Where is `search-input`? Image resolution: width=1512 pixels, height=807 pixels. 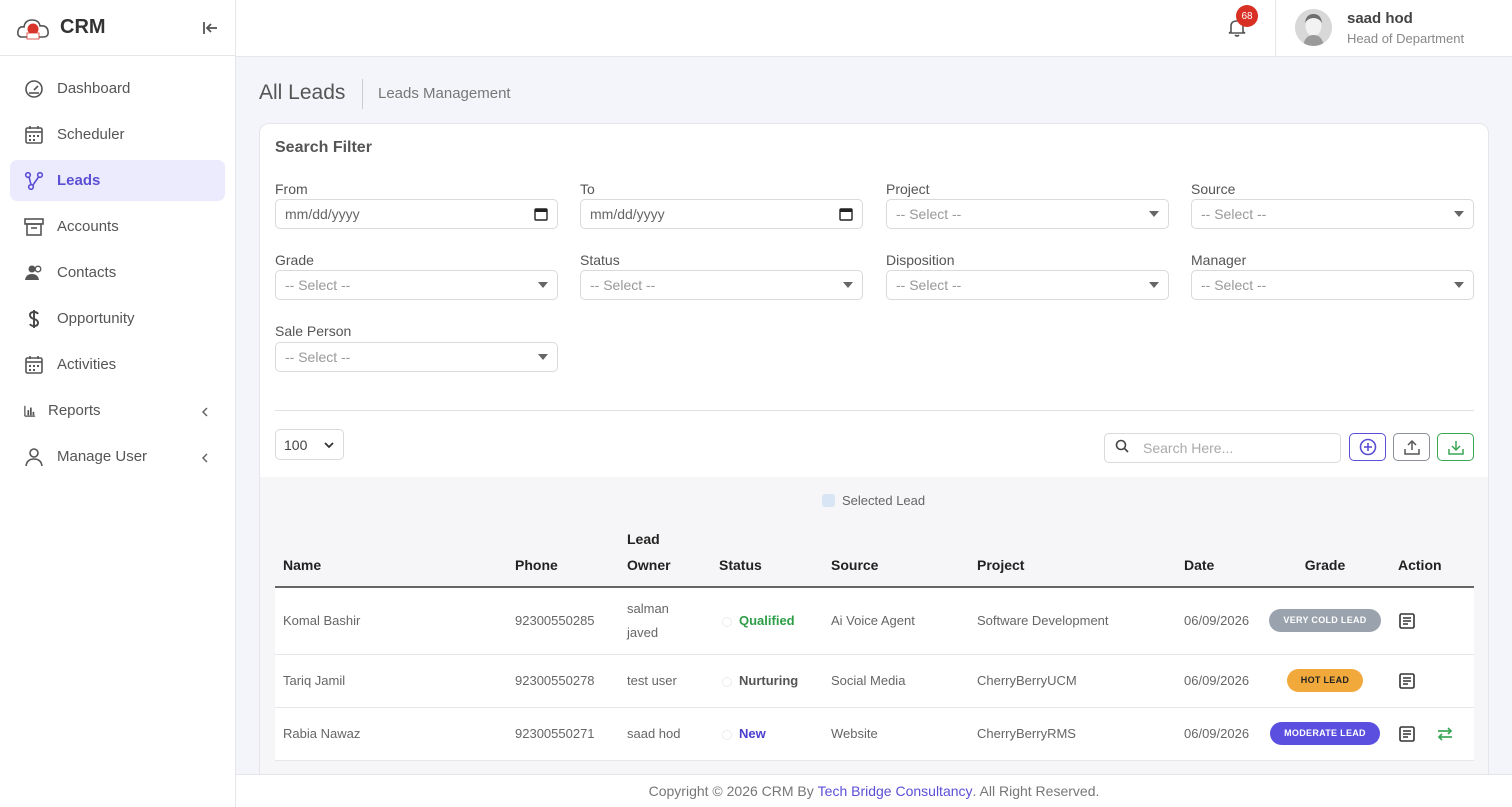 search-input is located at coordinates (1228, 448).